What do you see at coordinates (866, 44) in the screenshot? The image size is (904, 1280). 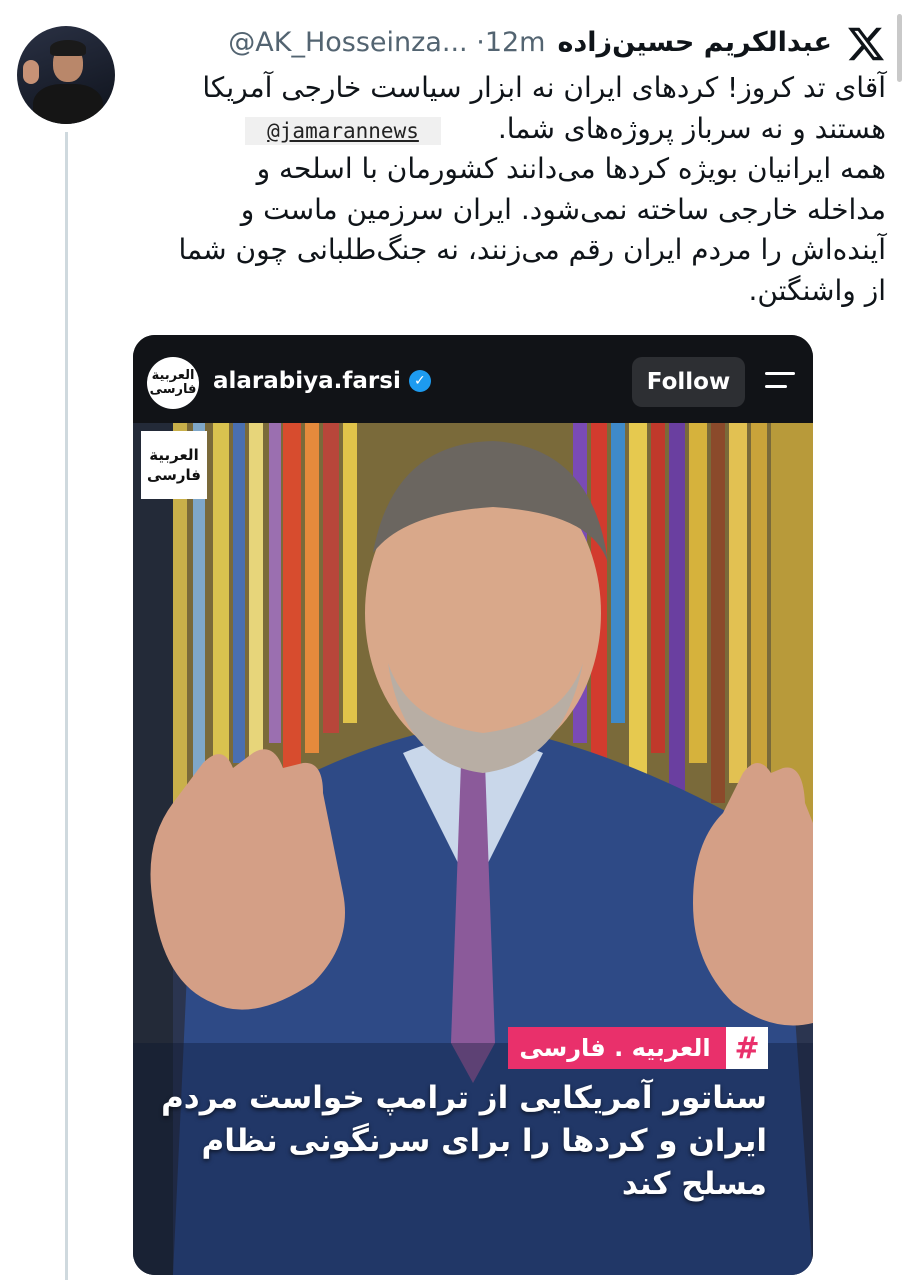 I see `x-logo-icon` at bounding box center [866, 44].